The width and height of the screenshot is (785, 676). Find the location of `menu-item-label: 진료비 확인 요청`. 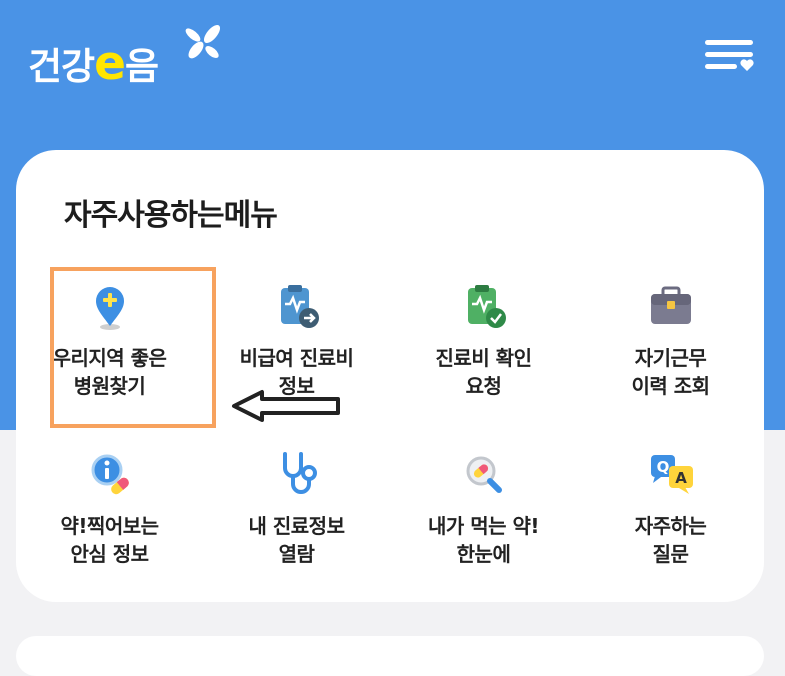

menu-item-label: 진료비 확인 요청 is located at coordinates (483, 372).